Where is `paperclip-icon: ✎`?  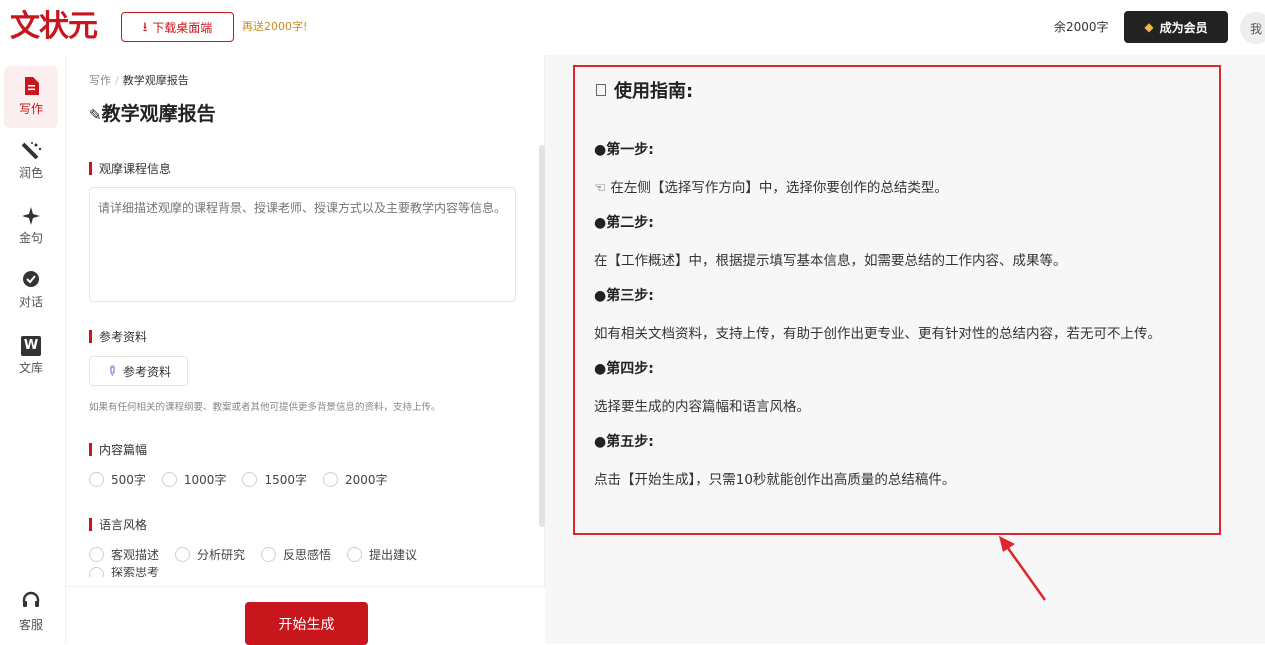
paperclip-icon: ✎ is located at coordinates (111, 371).